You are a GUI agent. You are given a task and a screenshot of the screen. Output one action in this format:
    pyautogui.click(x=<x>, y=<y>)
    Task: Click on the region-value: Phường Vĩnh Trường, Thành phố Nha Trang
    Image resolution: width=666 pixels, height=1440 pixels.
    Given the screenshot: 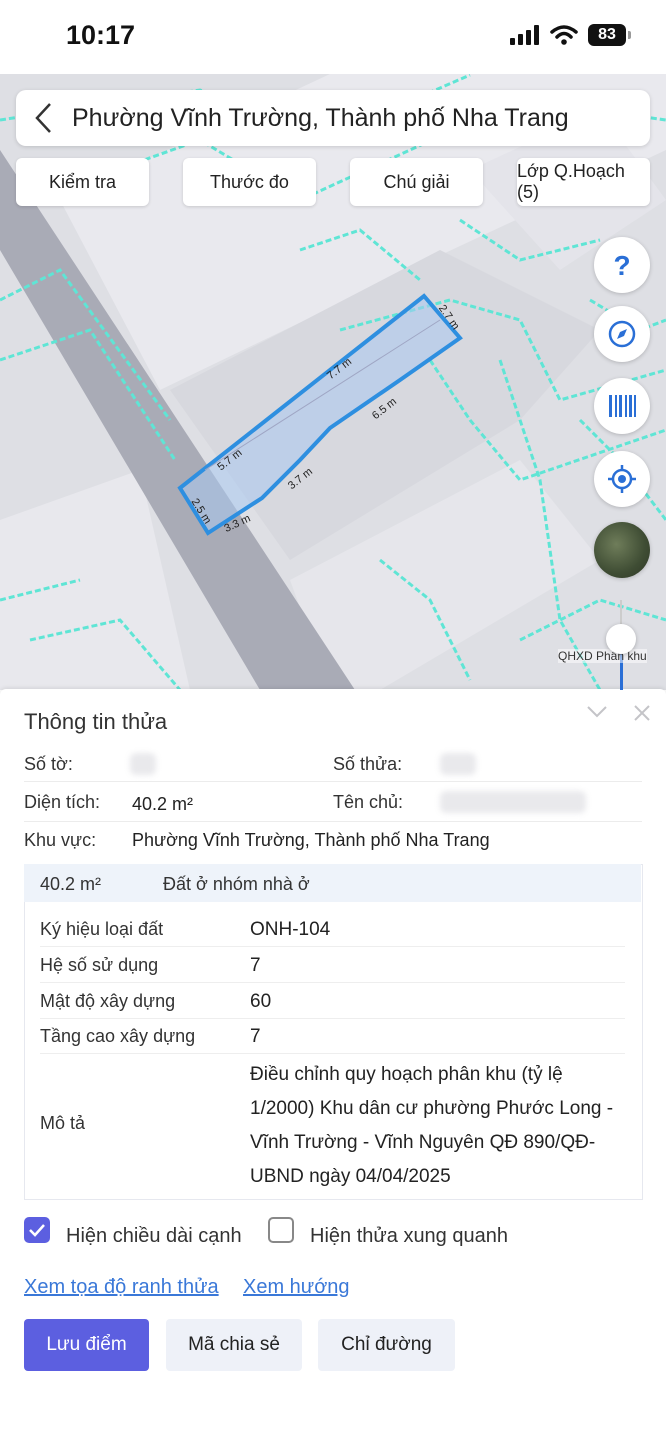 What is the action you would take?
    pyautogui.click(x=311, y=840)
    